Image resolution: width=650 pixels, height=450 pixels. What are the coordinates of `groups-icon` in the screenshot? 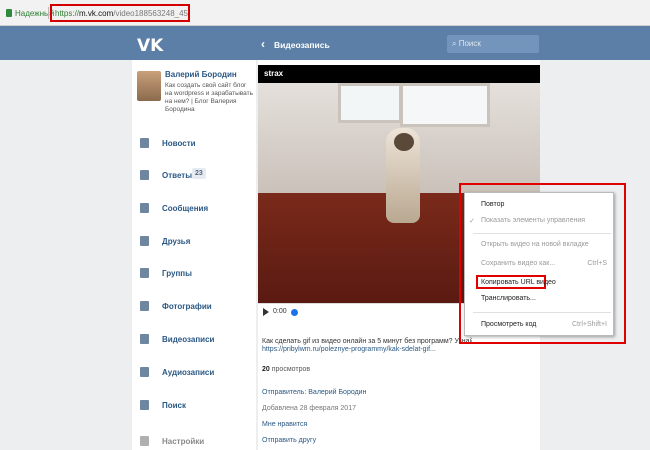 It's located at (144, 273).